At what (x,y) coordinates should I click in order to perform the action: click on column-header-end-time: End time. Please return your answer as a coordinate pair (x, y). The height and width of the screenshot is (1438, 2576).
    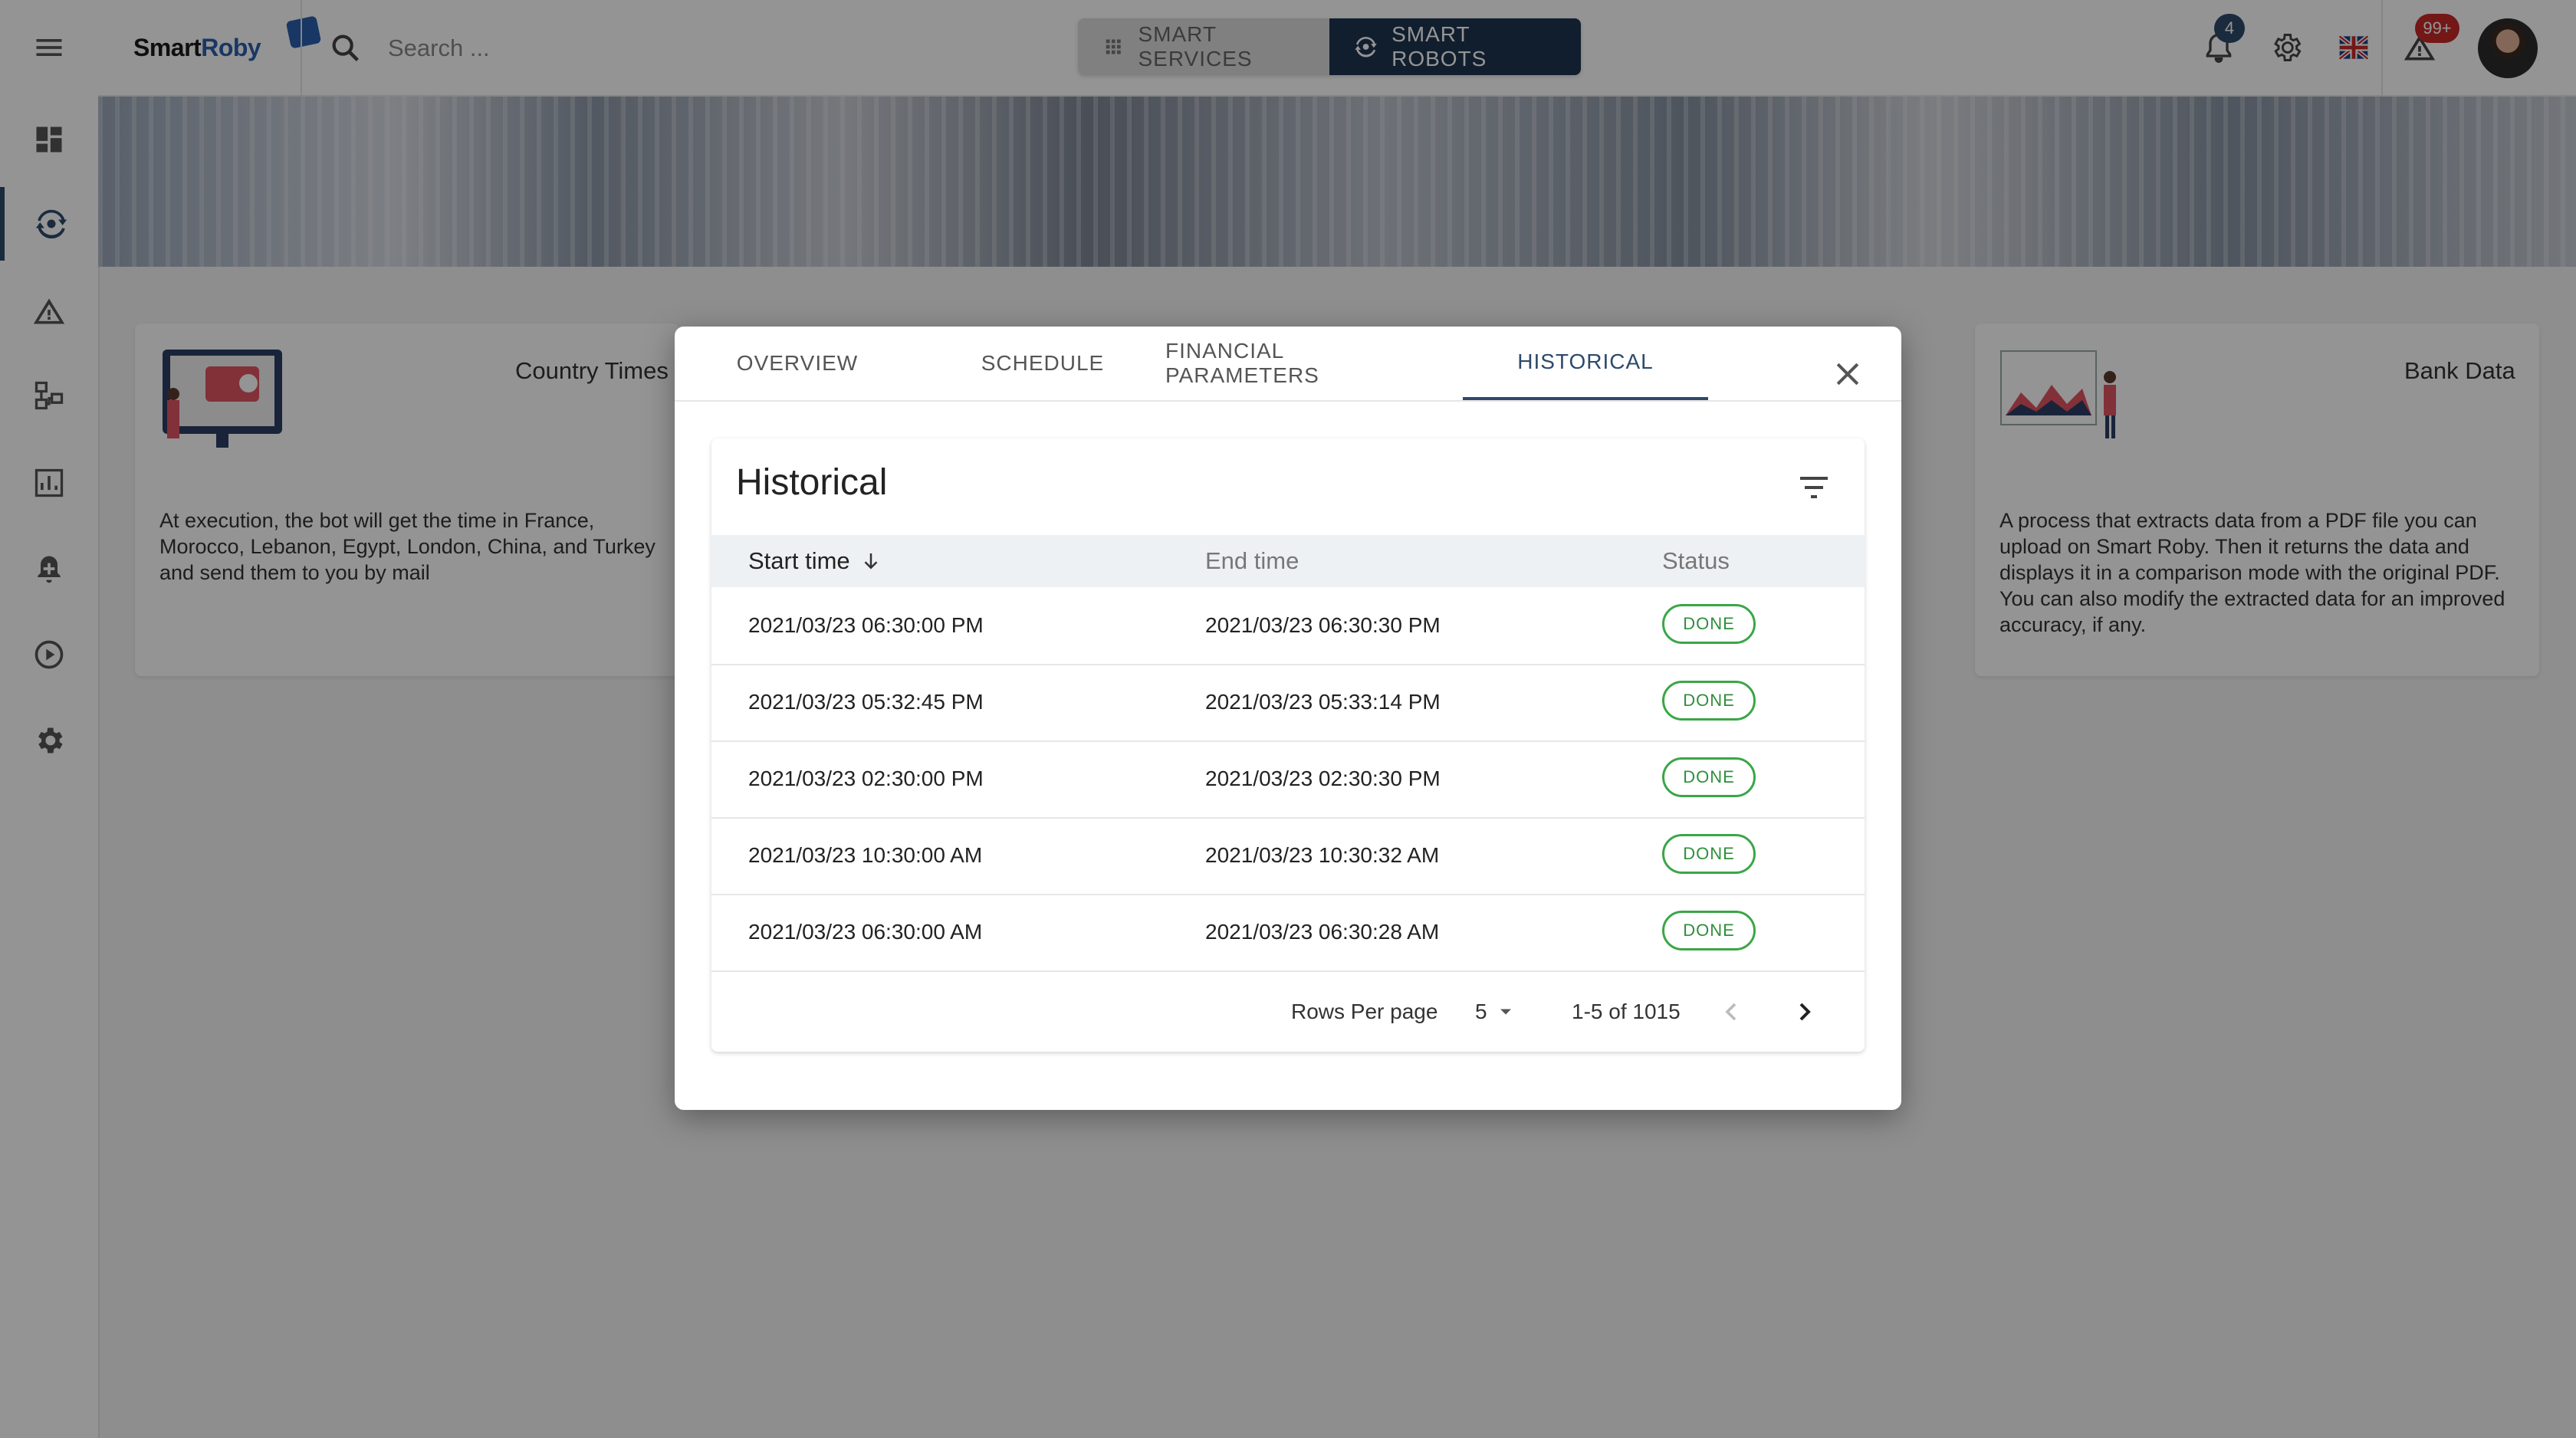
    Looking at the image, I should click on (1252, 561).